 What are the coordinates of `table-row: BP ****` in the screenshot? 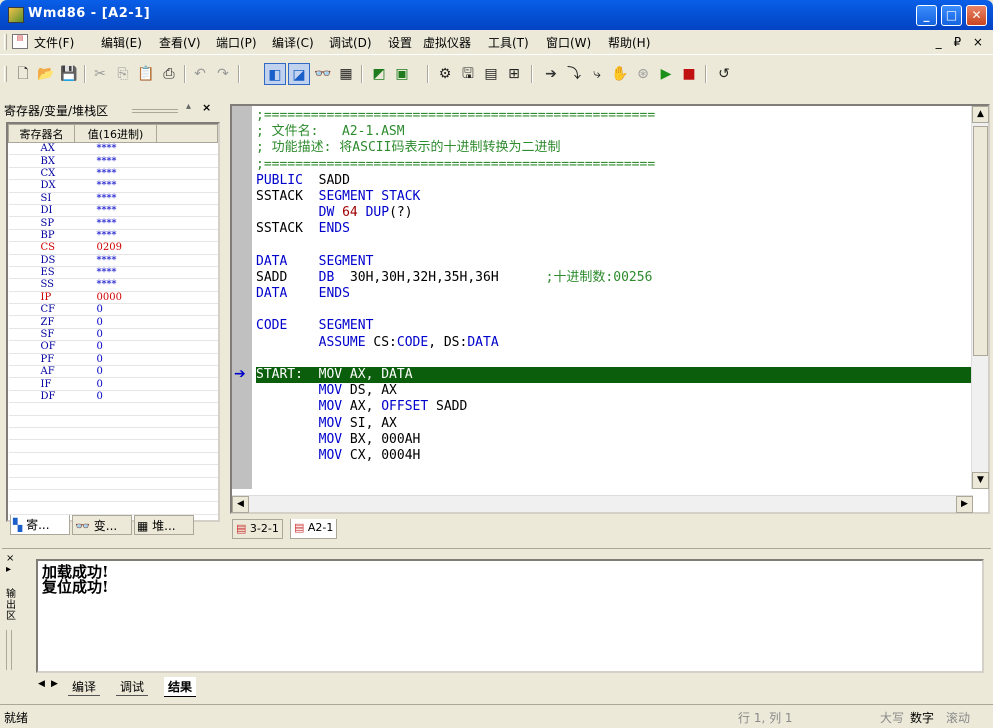 It's located at (113, 236).